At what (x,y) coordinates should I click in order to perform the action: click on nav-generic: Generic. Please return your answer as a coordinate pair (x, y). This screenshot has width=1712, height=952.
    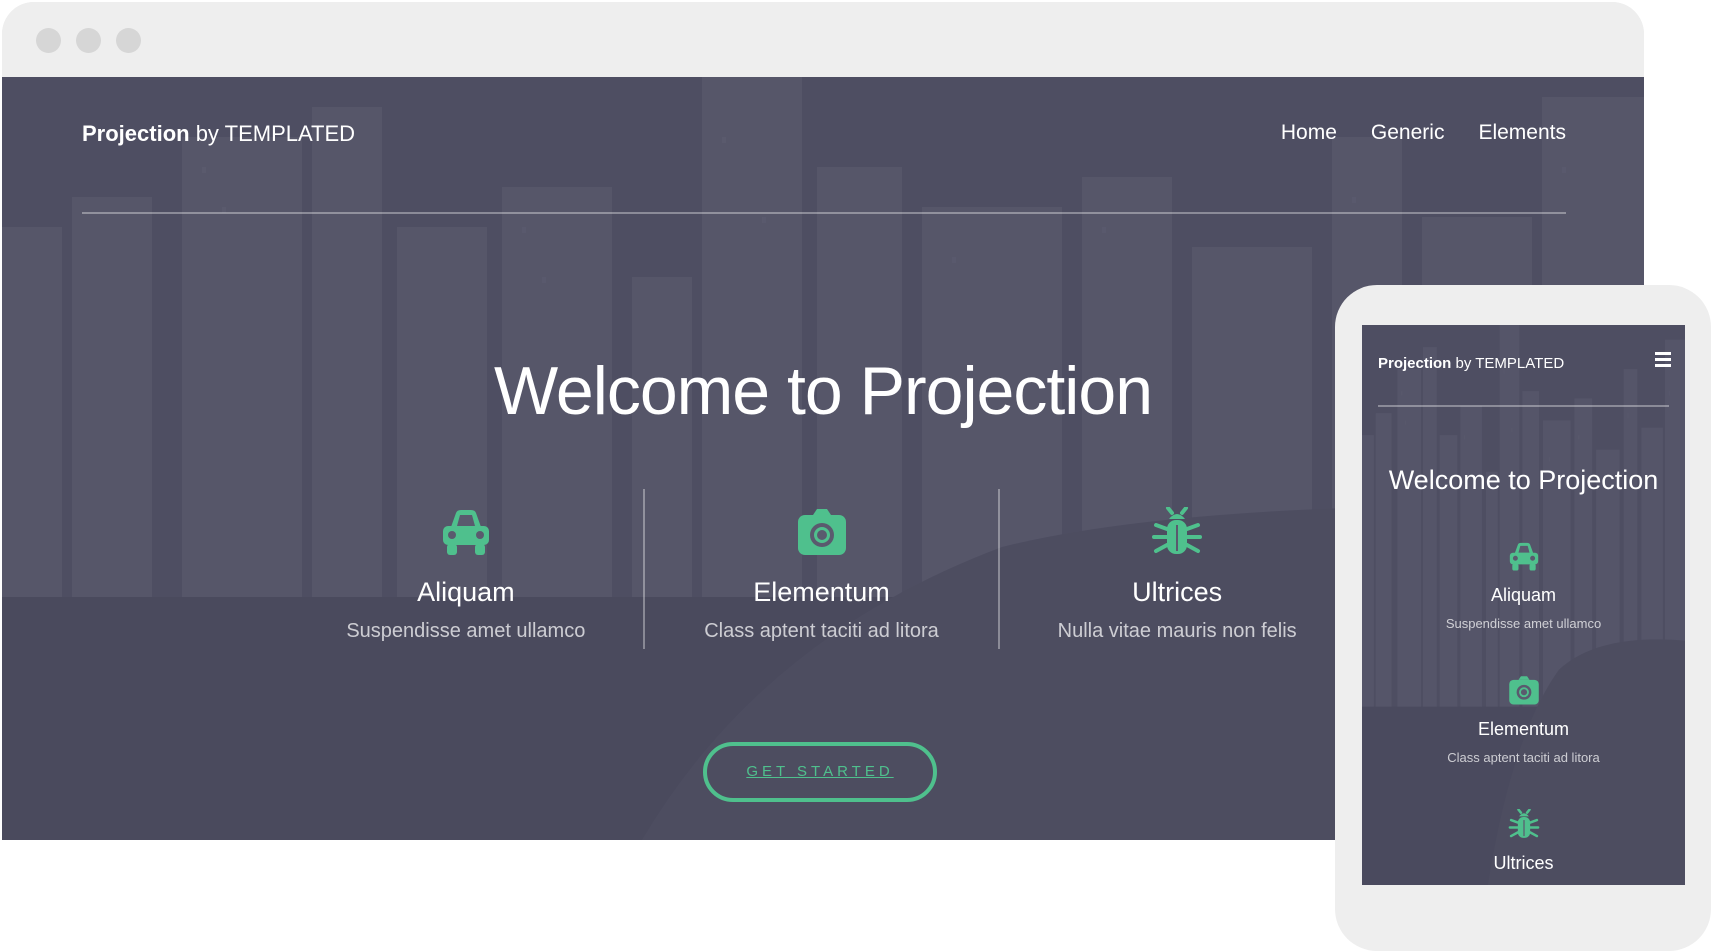
    Looking at the image, I should click on (1408, 133).